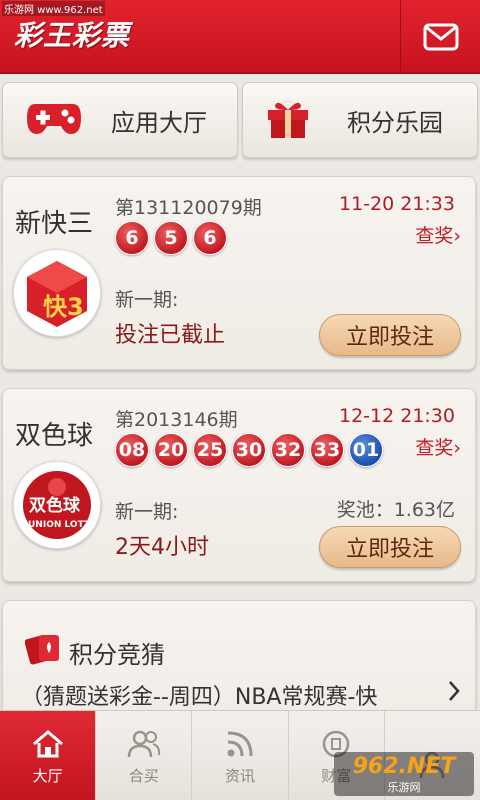 The image size is (480, 800). What do you see at coordinates (61, 525) in the screenshot?
I see `svg-text: UNION LOTTO` at bounding box center [61, 525].